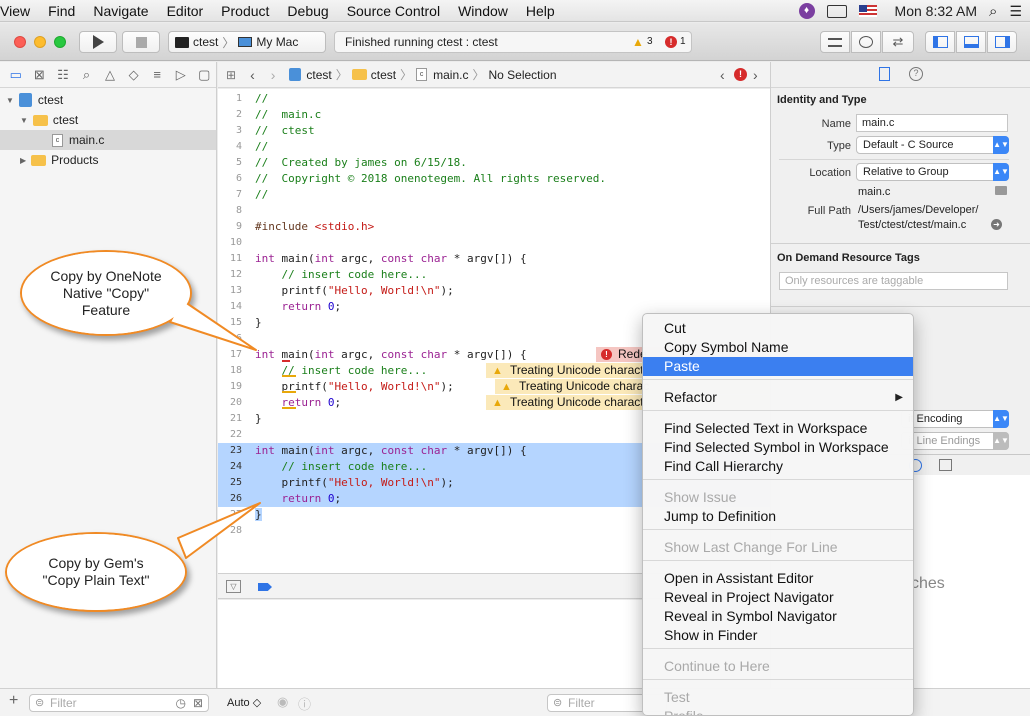  I want to click on toggle-debug-area-button, so click(971, 42).